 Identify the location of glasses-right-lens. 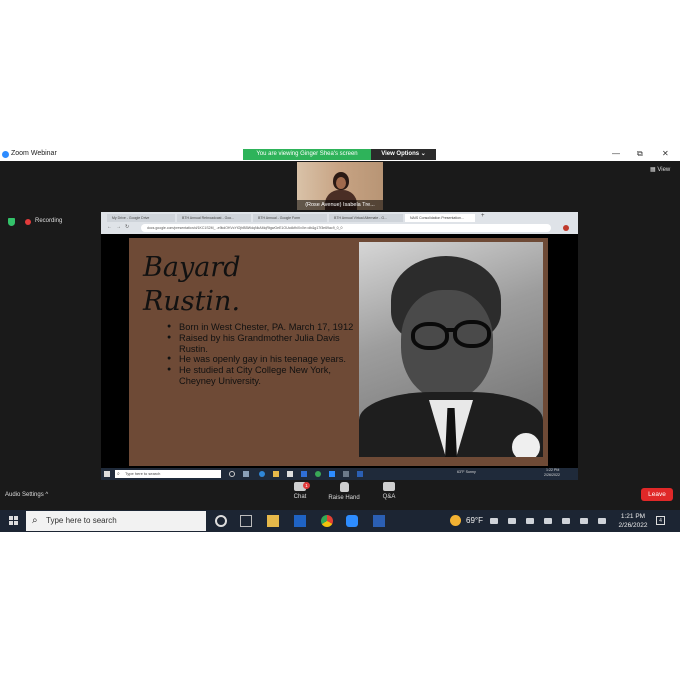
(472, 334).